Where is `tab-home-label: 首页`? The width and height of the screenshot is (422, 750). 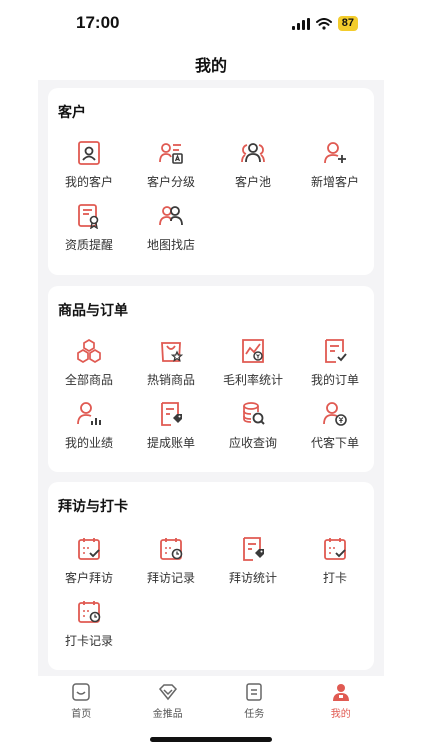
tab-home-label: 首页 is located at coordinates (81, 714).